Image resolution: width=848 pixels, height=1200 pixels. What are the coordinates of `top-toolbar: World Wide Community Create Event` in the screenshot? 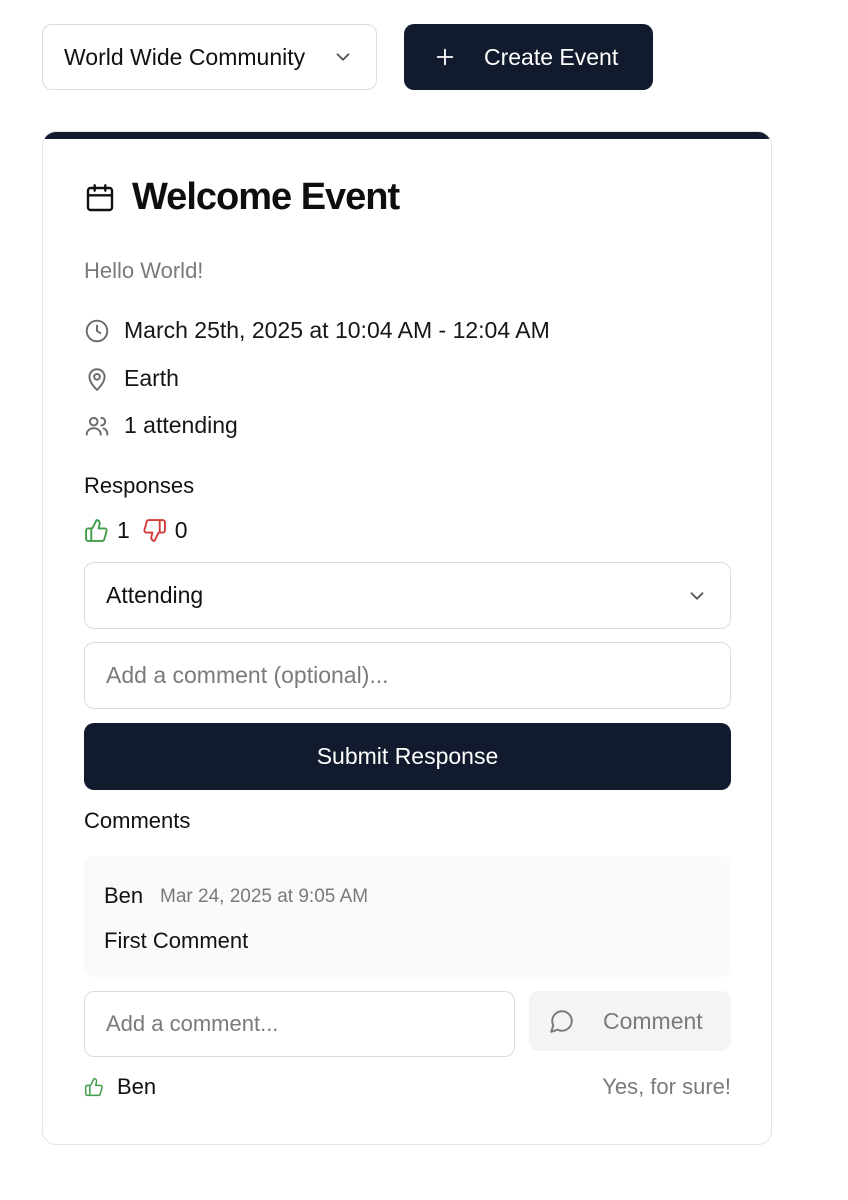 It's located at (347, 57).